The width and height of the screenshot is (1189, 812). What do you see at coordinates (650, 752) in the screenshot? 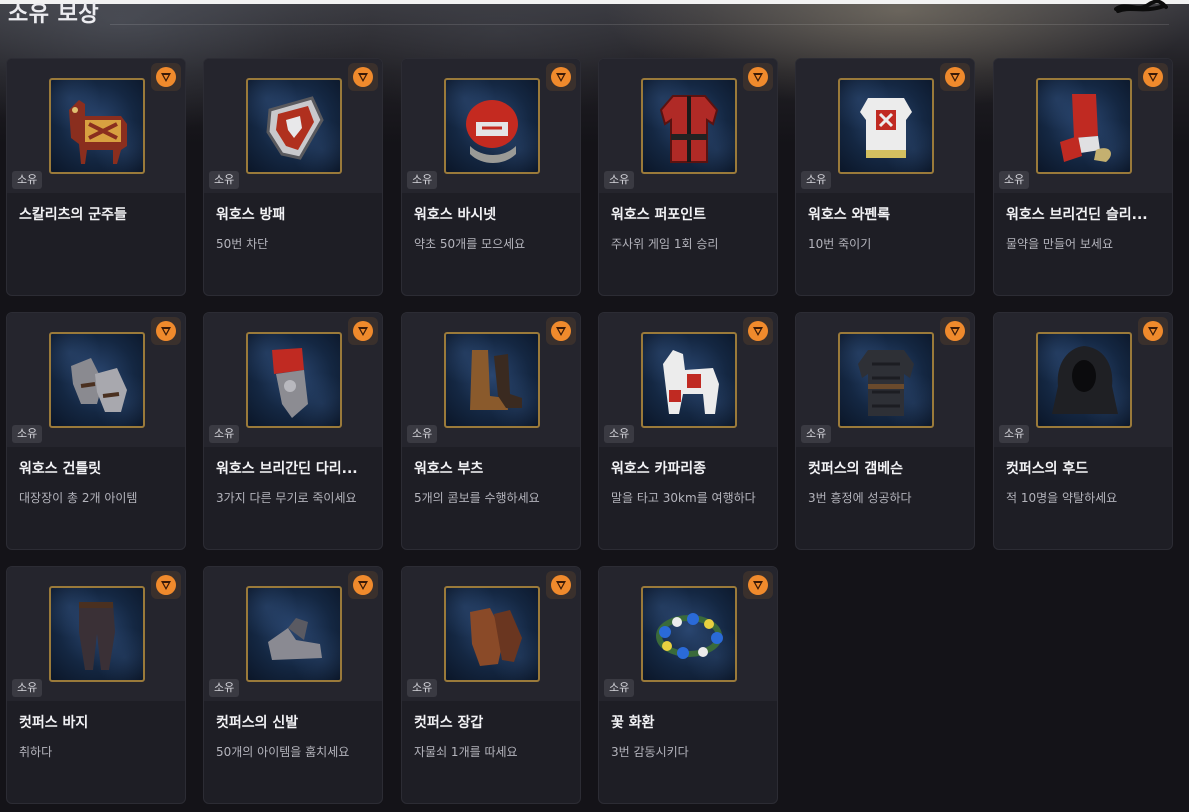
I see `reward-description: 3번 감동시키다` at bounding box center [650, 752].